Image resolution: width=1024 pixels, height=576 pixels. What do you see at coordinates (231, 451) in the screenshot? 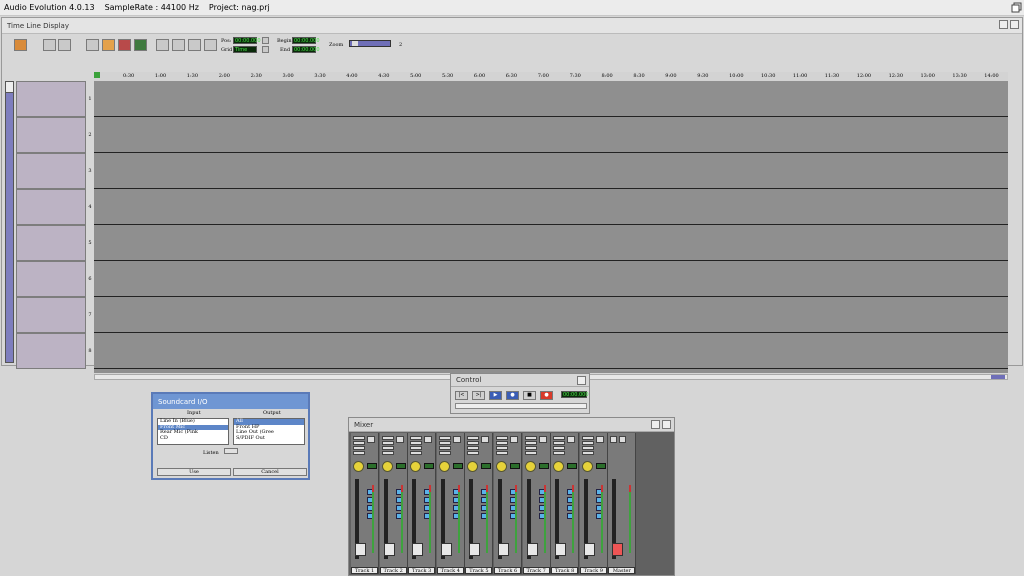
I see `listen-toggle` at bounding box center [231, 451].